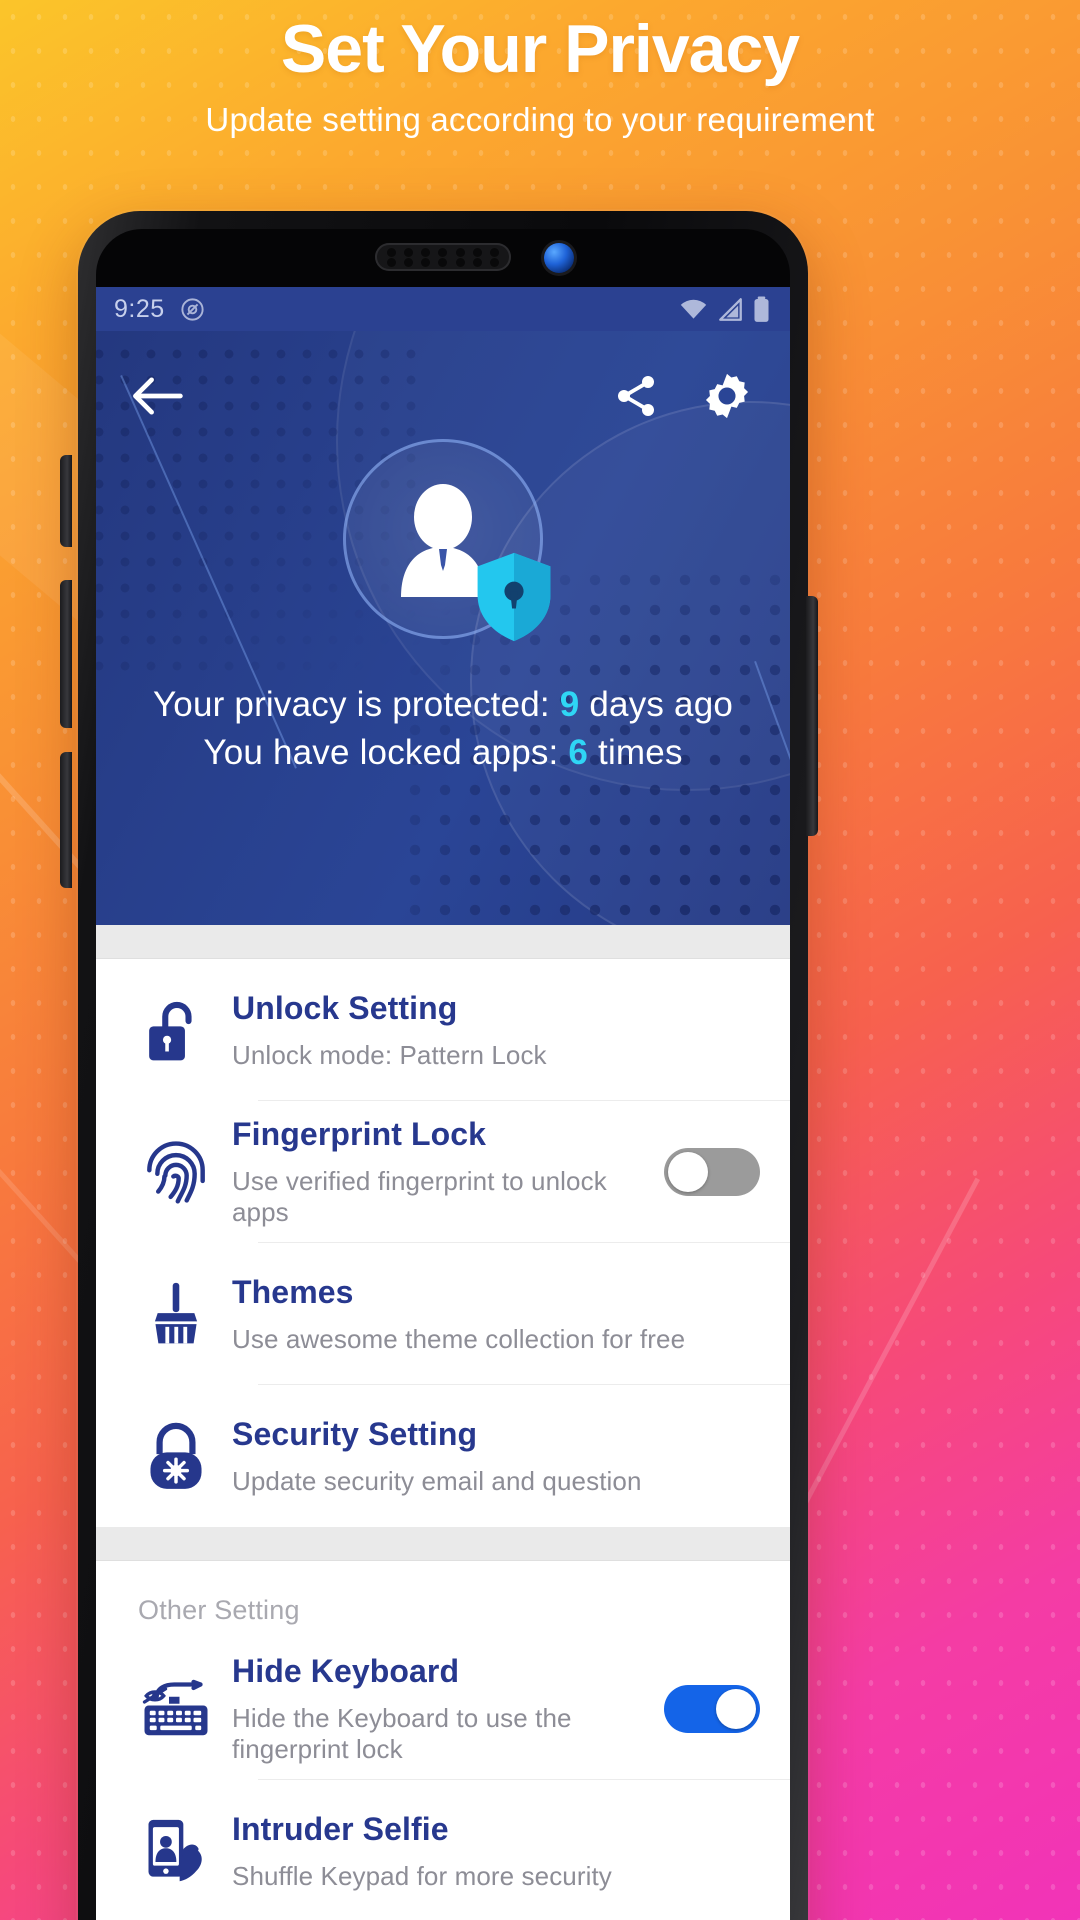 Image resolution: width=1080 pixels, height=1920 pixels. Describe the element at coordinates (635, 753) in the screenshot. I see `locked-suffix: times` at that location.